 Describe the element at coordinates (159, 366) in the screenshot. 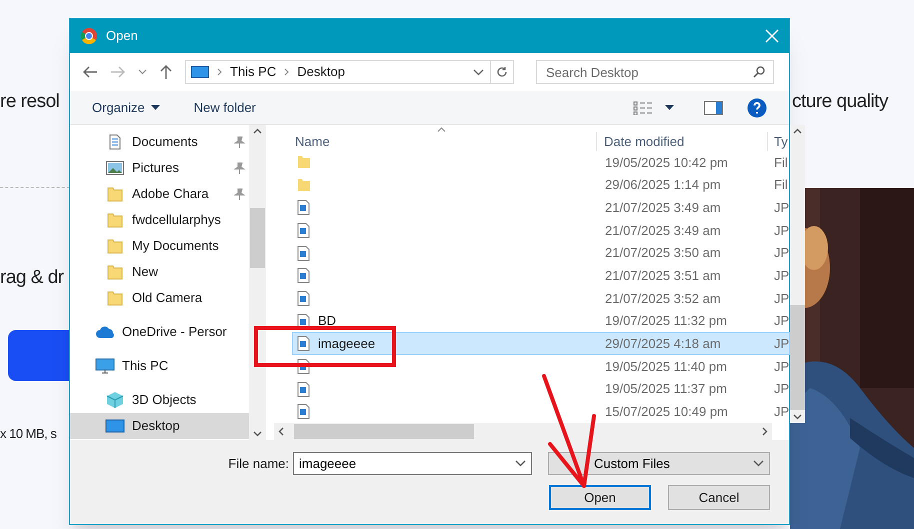

I see `nav-item: This PC` at that location.